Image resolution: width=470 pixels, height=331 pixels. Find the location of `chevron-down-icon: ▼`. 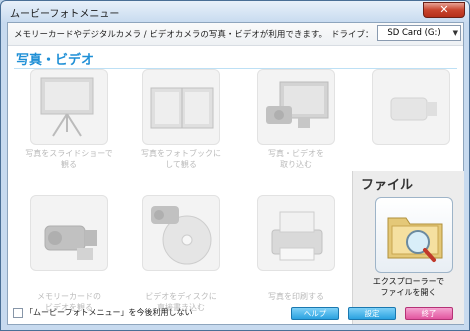

chevron-down-icon: ▼ is located at coordinates (455, 33).